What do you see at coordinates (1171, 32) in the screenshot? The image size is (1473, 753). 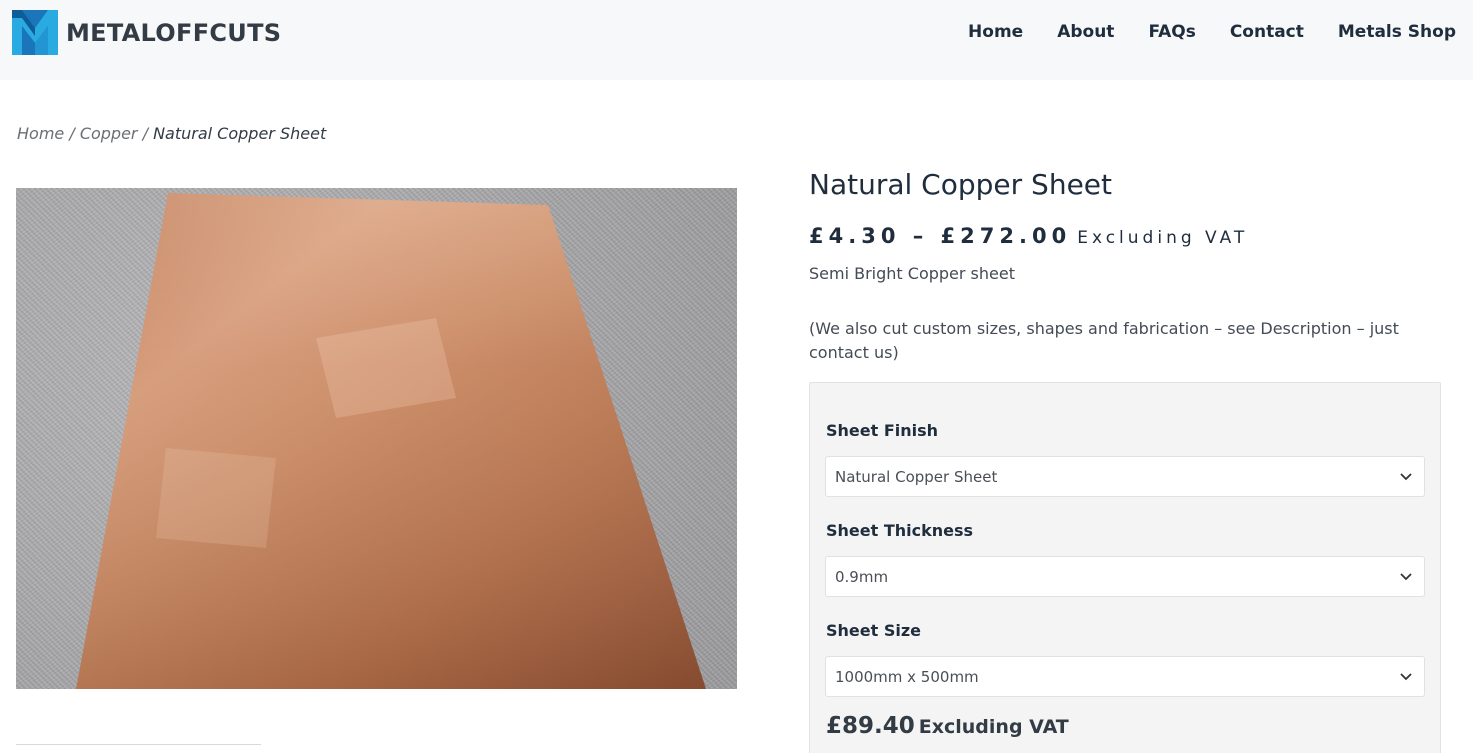 I see `nav-faqs: FAQs` at bounding box center [1171, 32].